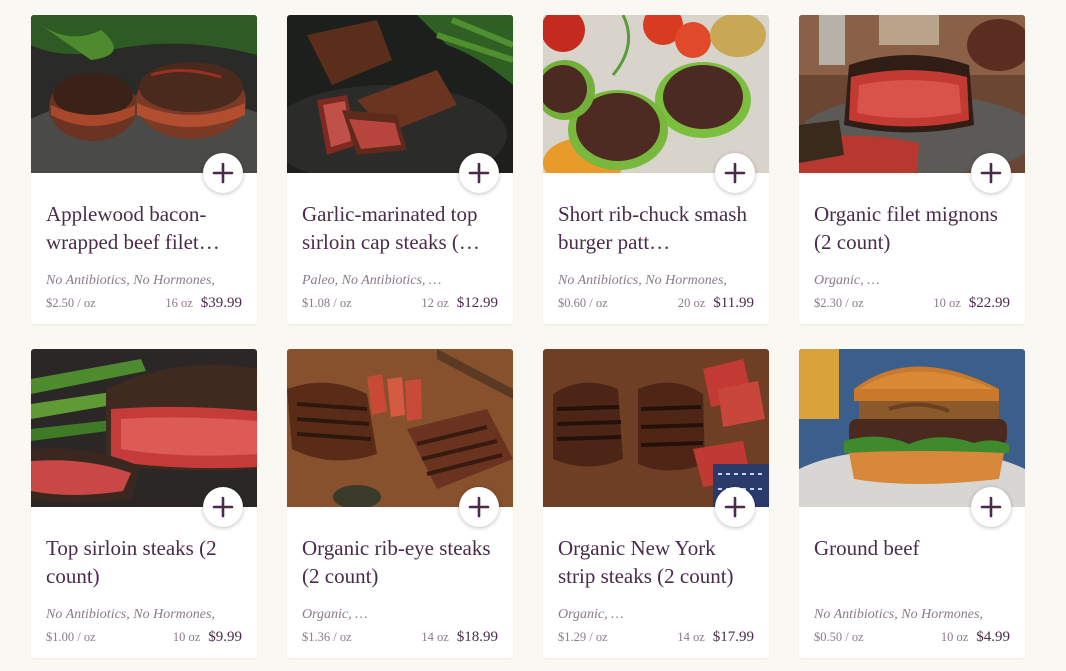  What do you see at coordinates (327, 303) in the screenshot?
I see `unit-price: $1.08 / oz` at bounding box center [327, 303].